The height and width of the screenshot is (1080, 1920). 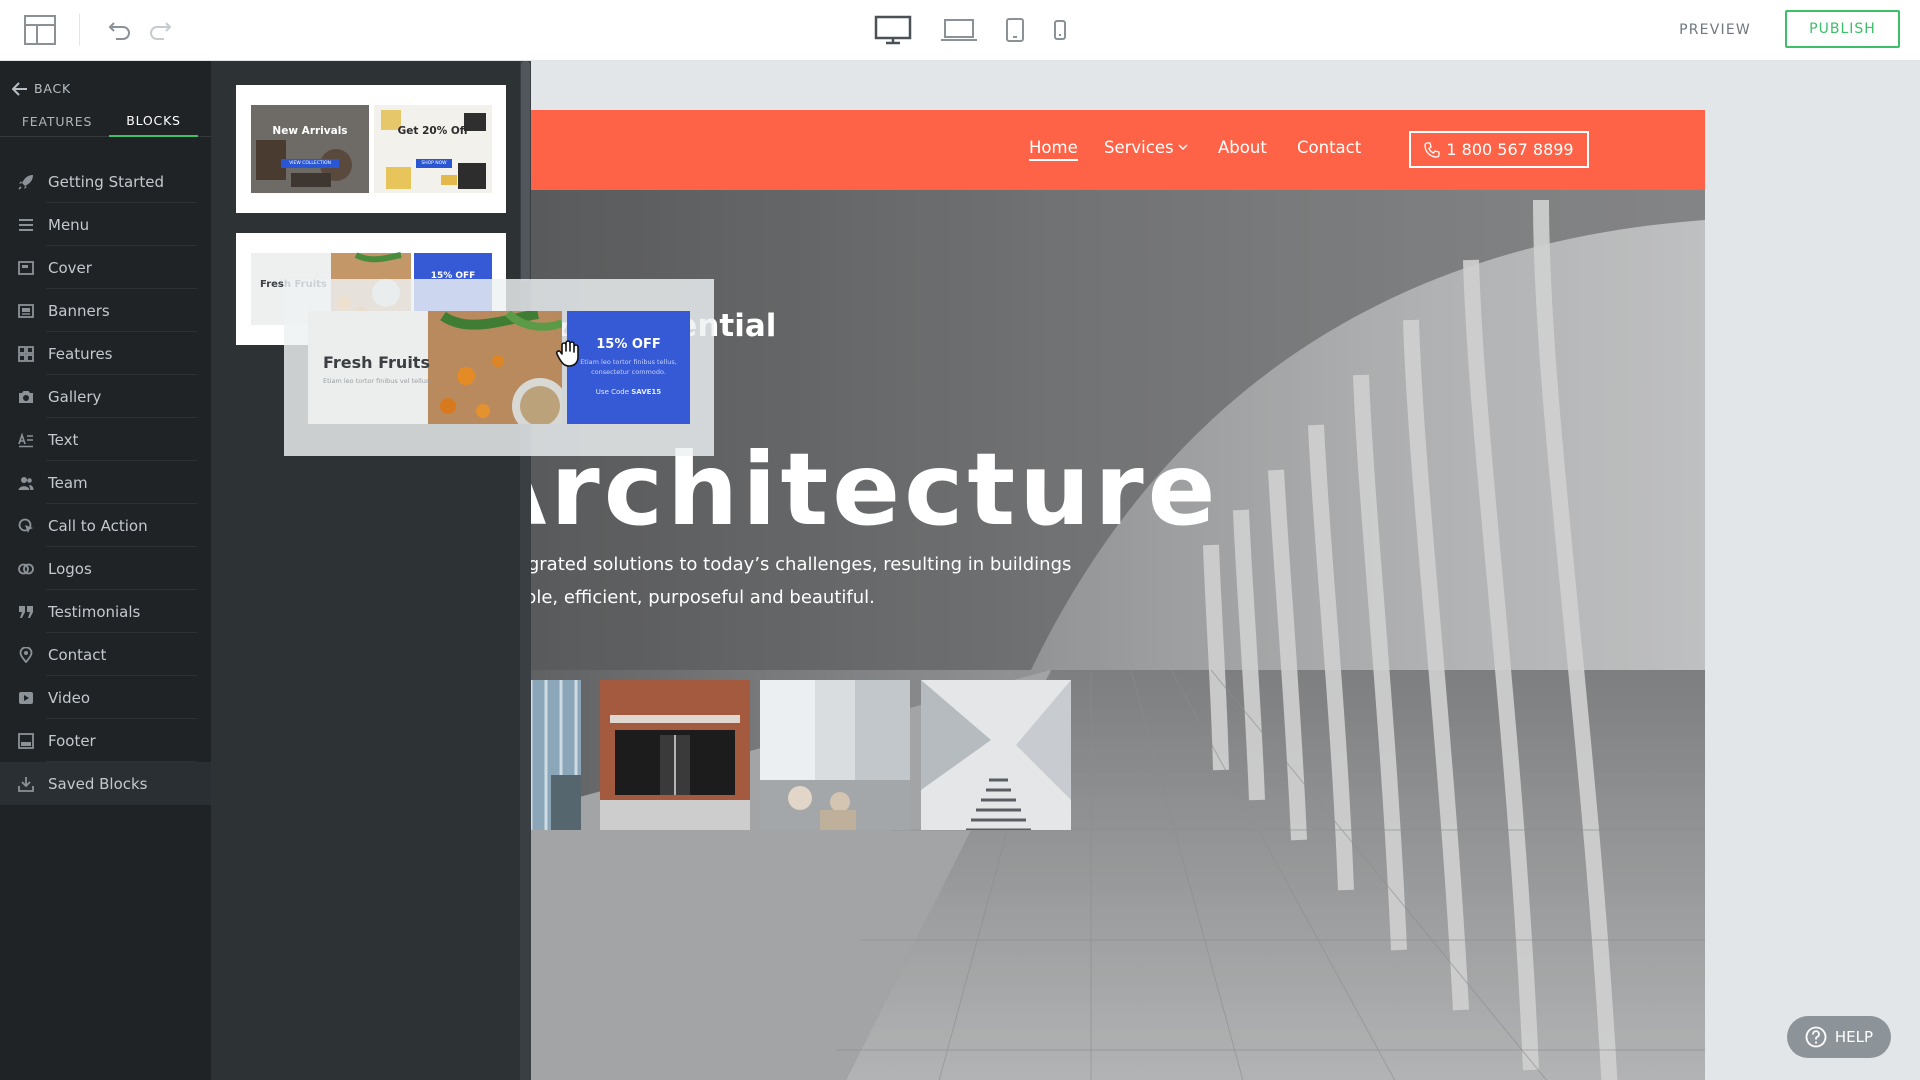 I want to click on top-toolbar: PREVIEW PUBLISH, so click(x=960, y=30).